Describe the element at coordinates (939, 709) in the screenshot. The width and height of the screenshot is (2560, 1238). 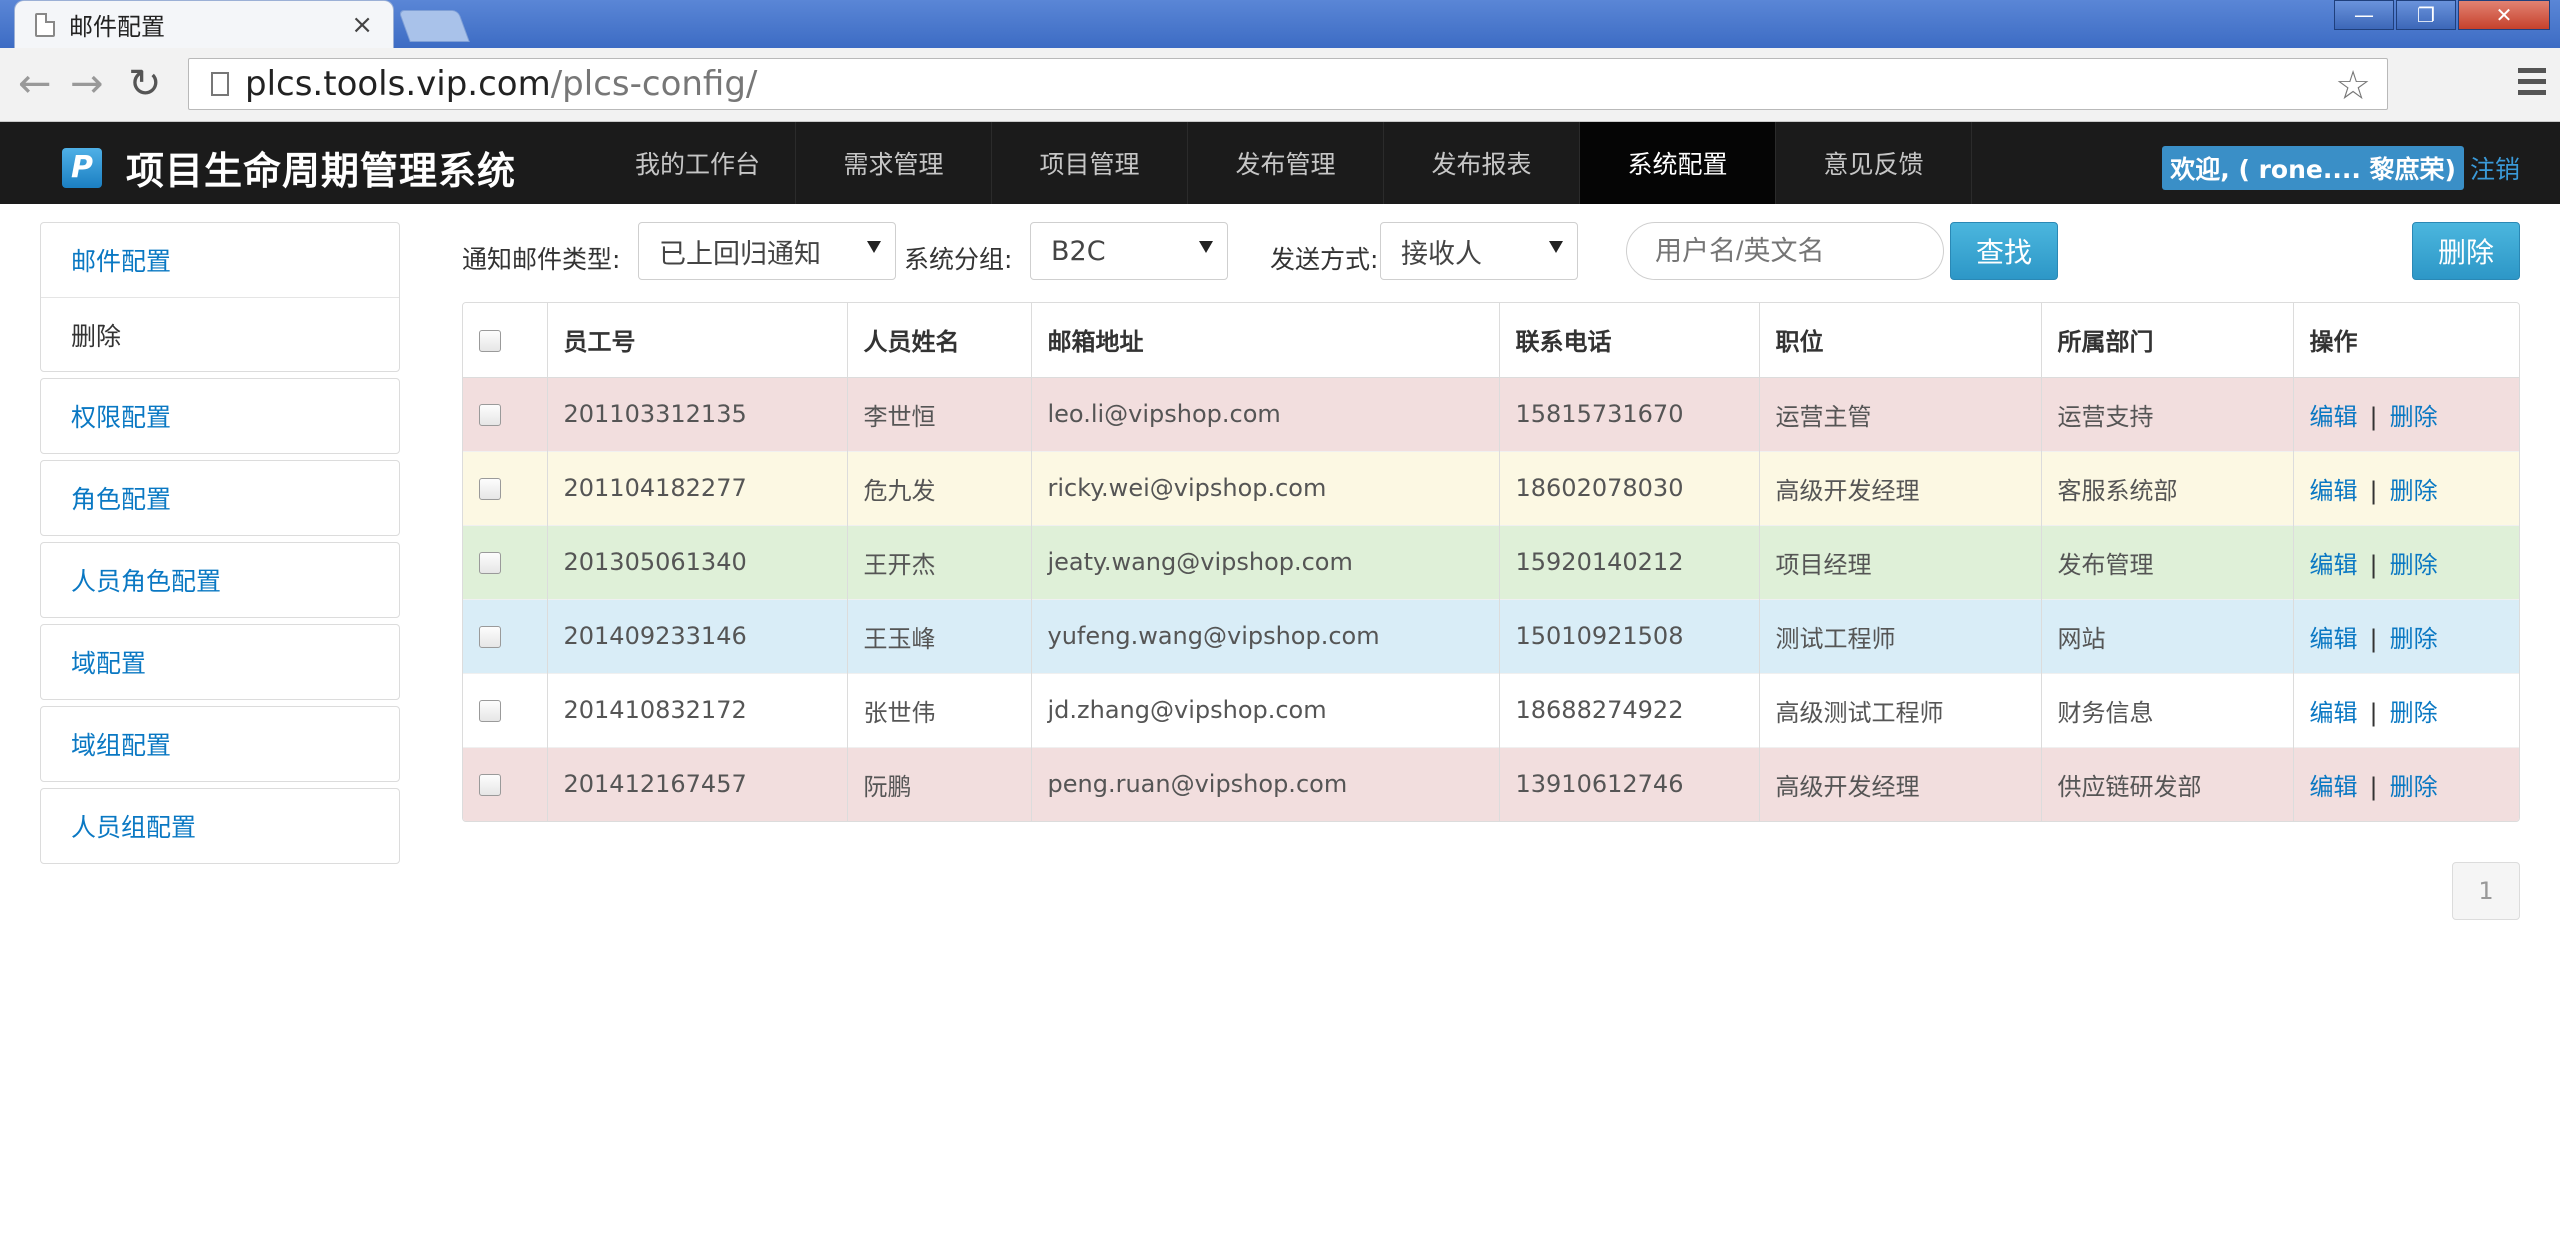
I see `employee-name: 张世伟` at that location.